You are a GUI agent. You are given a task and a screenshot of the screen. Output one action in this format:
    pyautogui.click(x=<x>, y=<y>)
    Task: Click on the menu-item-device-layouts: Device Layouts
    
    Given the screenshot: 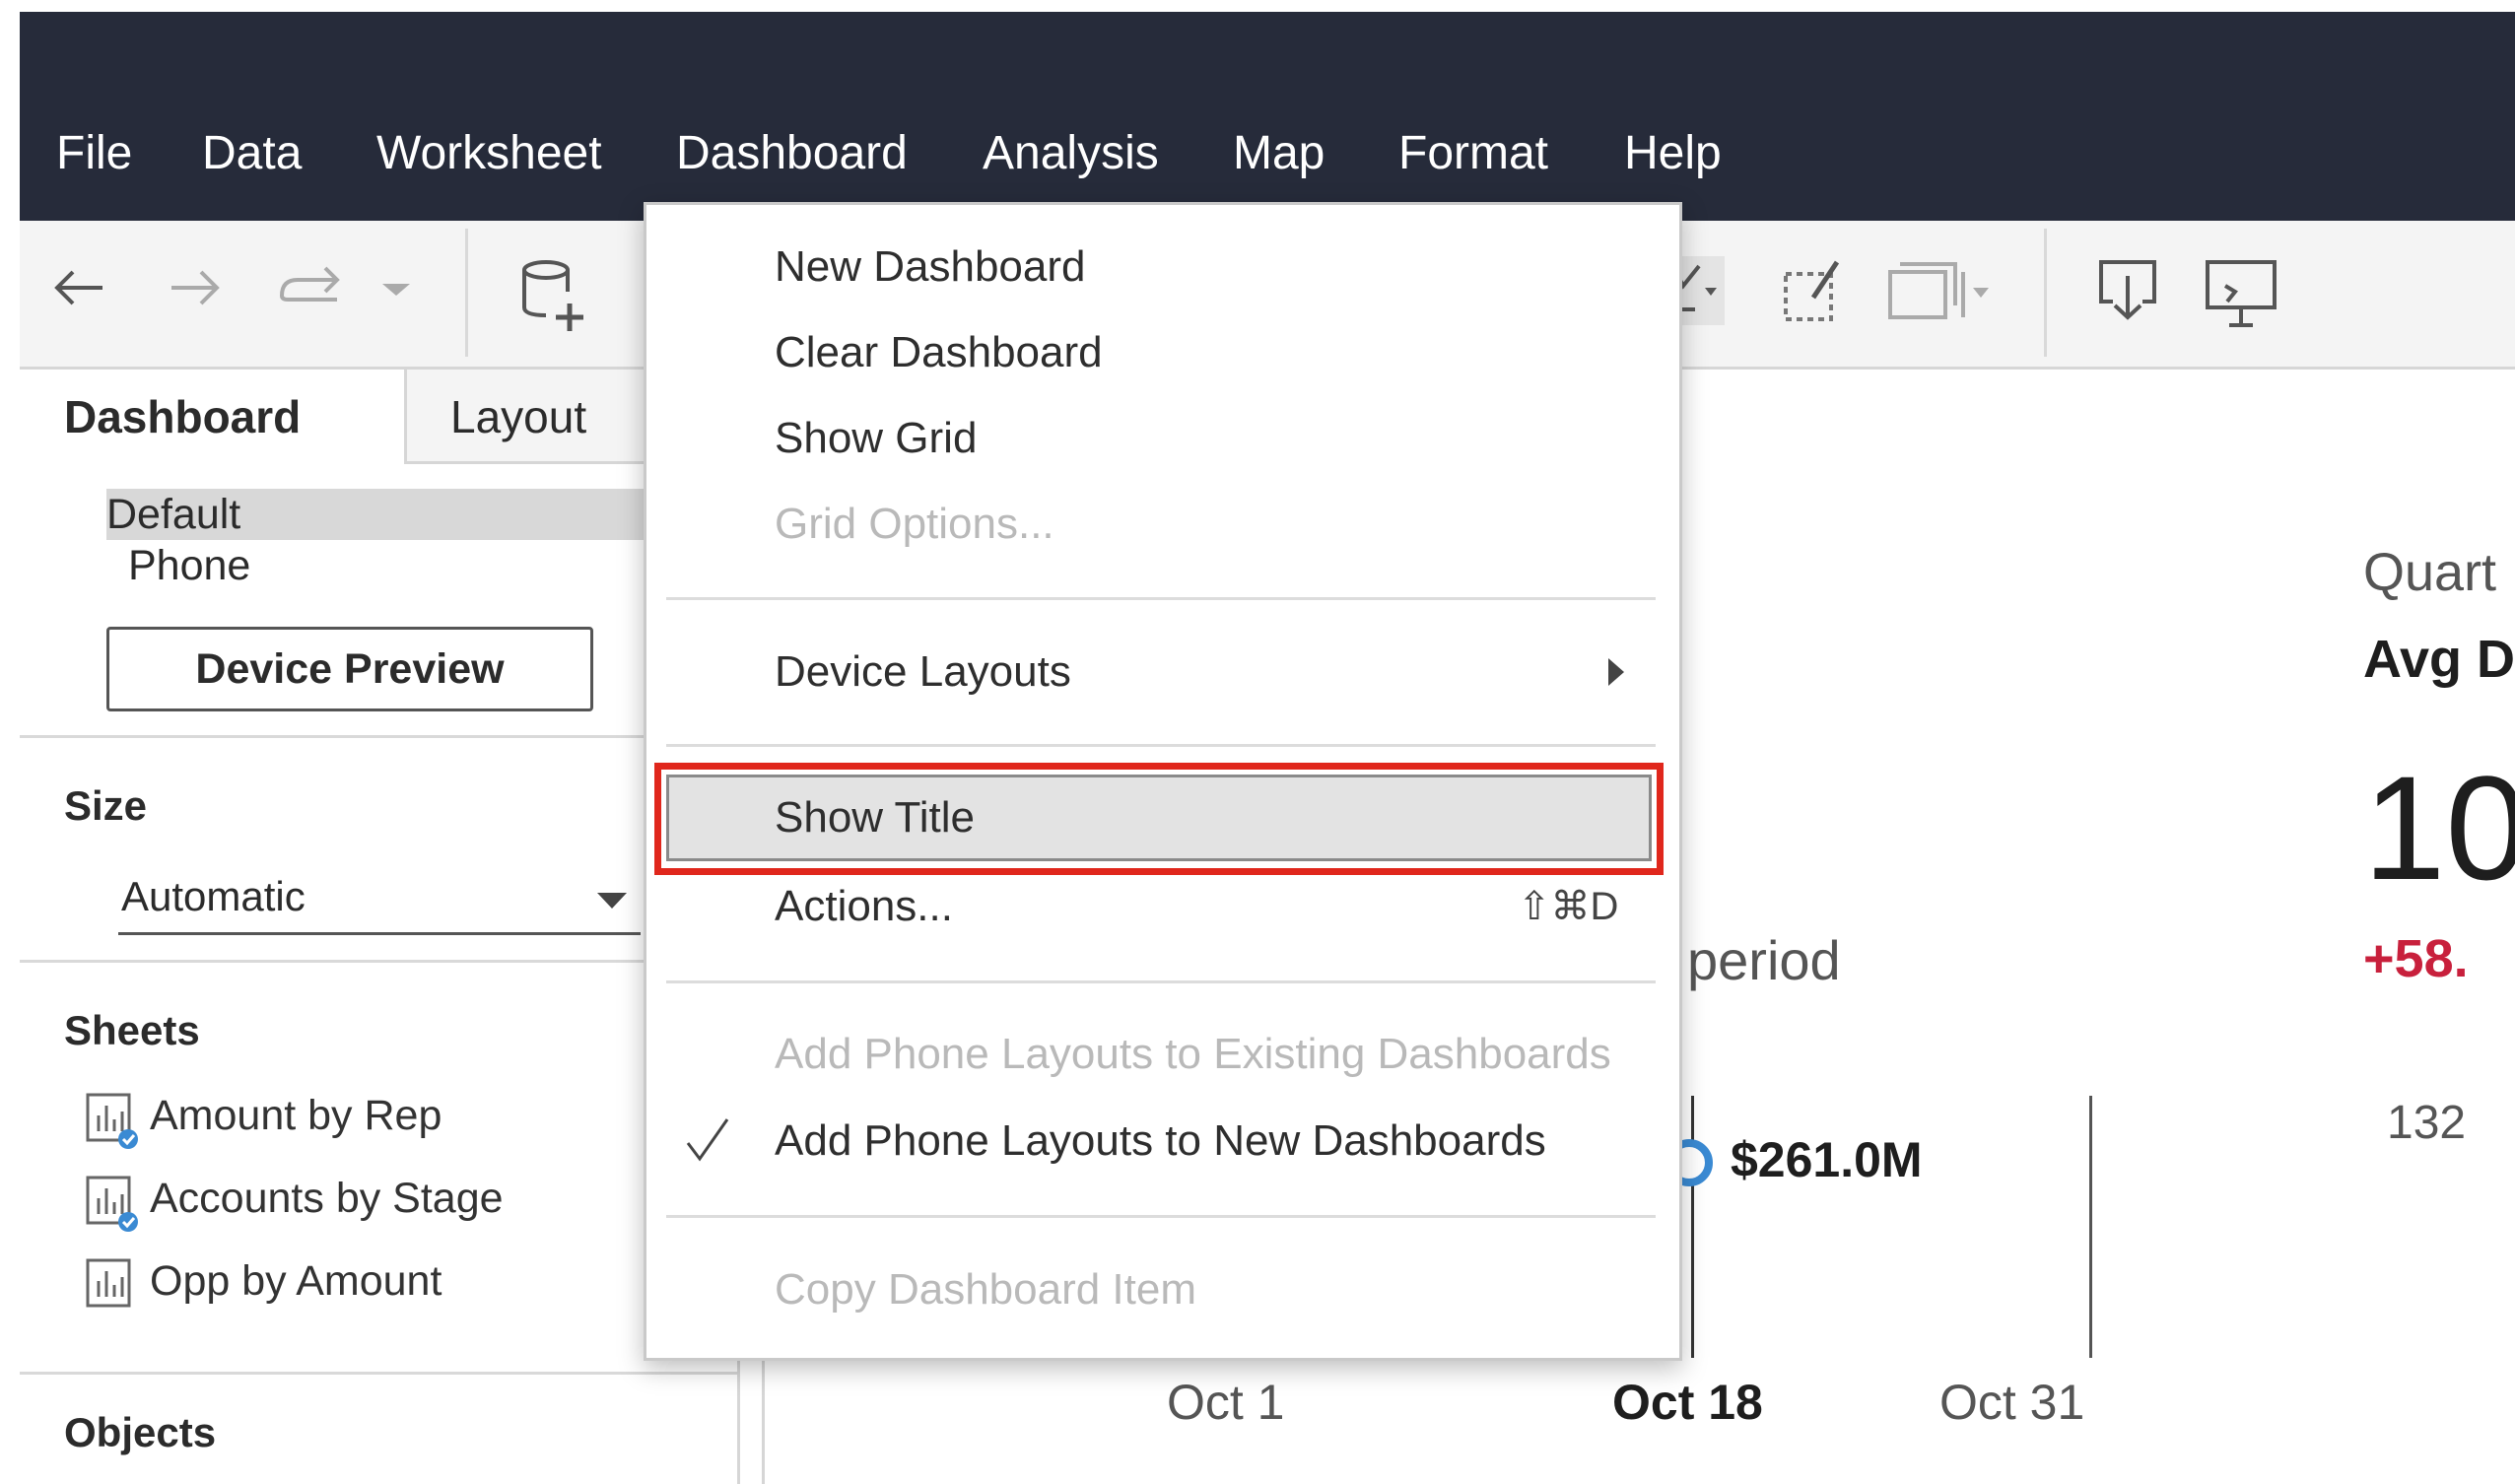 What is the action you would take?
    pyautogui.click(x=923, y=672)
    